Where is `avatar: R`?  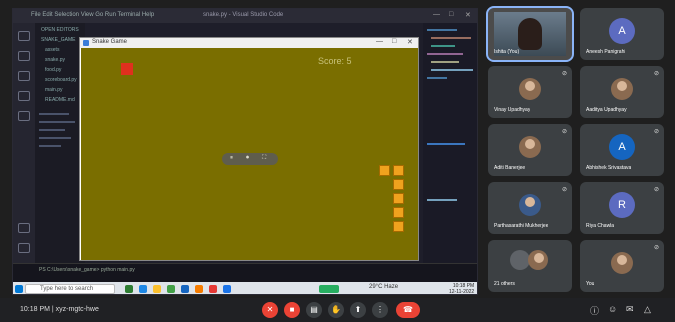
avatar: R is located at coordinates (622, 205).